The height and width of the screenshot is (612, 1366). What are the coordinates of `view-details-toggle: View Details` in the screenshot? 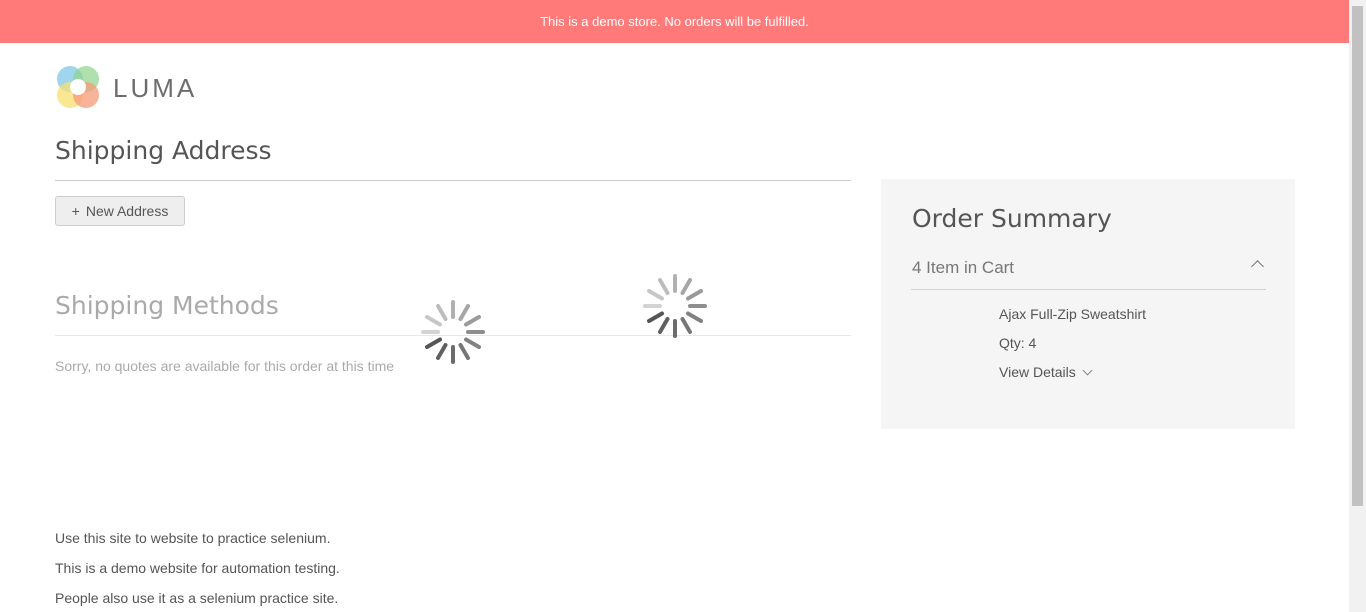 It's located at (1046, 372).